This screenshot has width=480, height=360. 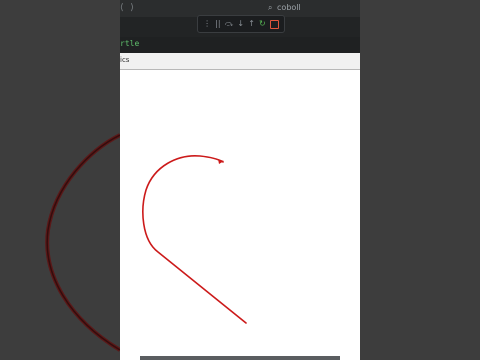 I want to click on search-box: ⌕ coboll, so click(x=284, y=8).